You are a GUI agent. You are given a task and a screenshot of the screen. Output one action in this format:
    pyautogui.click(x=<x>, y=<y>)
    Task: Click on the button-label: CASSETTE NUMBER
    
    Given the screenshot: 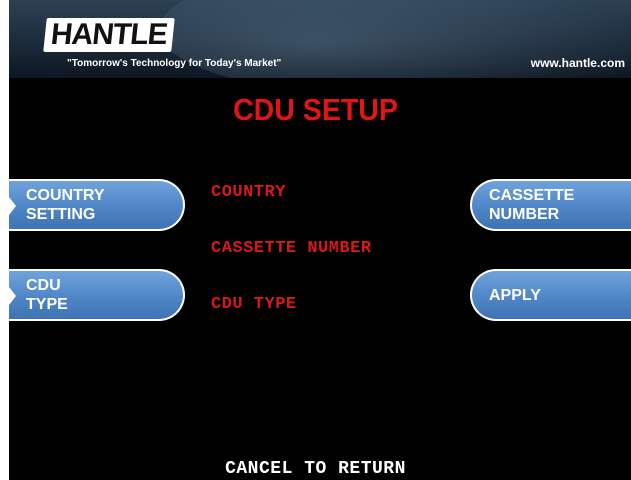 What is the action you would take?
    pyautogui.click(x=531, y=205)
    